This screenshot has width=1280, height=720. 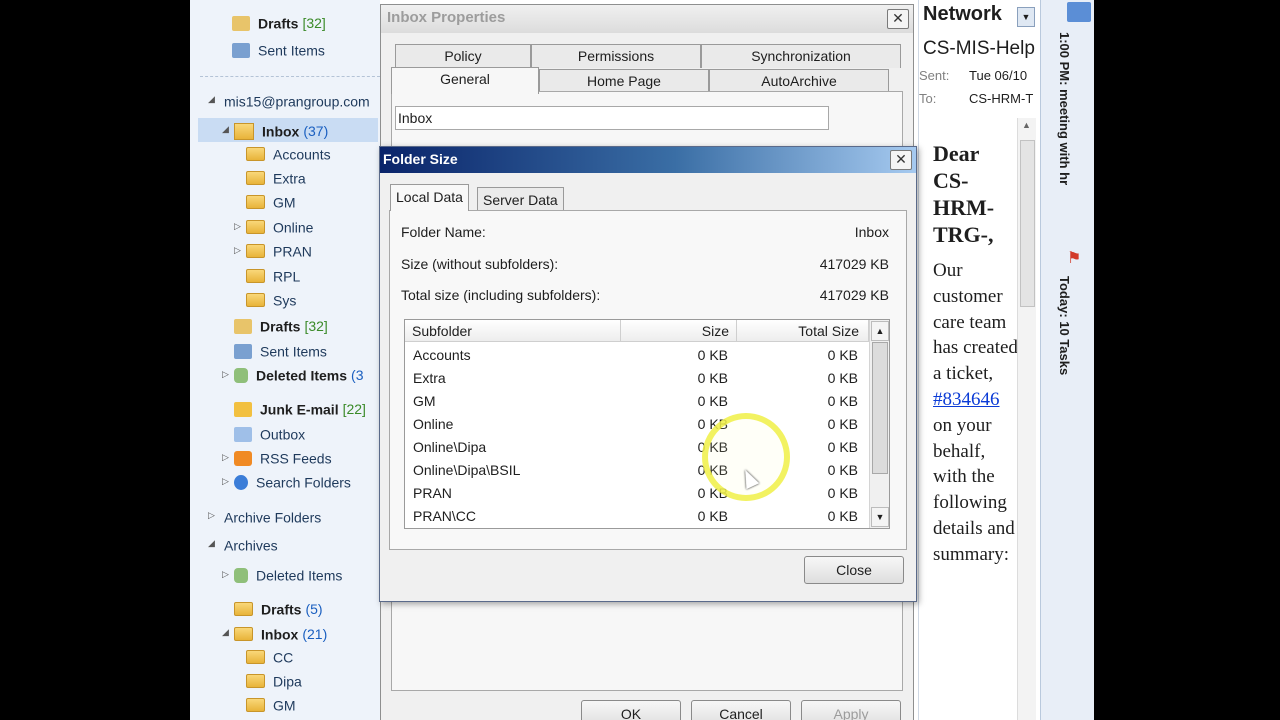 I want to click on nav-sent-top: Sent Items, so click(x=278, y=49).